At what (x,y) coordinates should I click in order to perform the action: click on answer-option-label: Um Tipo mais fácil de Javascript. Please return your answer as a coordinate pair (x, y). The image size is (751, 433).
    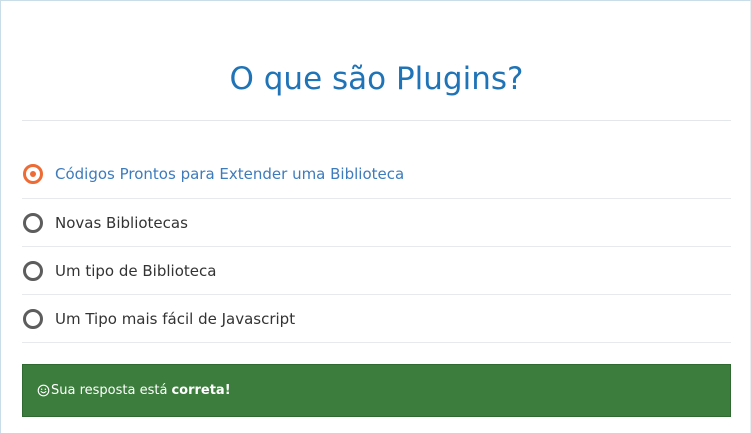
    Looking at the image, I should click on (175, 318).